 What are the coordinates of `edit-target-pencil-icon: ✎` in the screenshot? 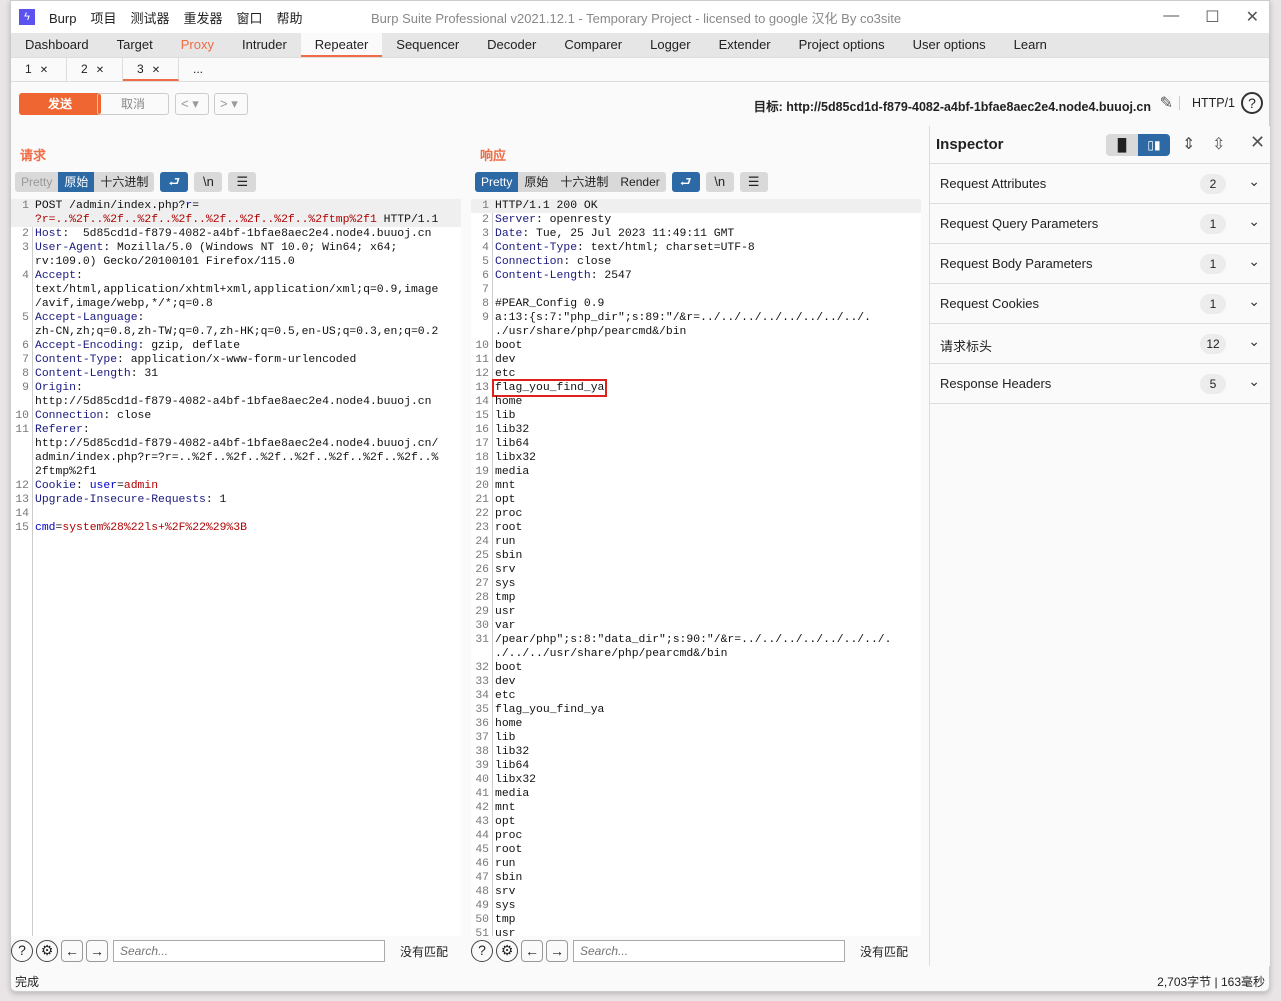 It's located at (1166, 103).